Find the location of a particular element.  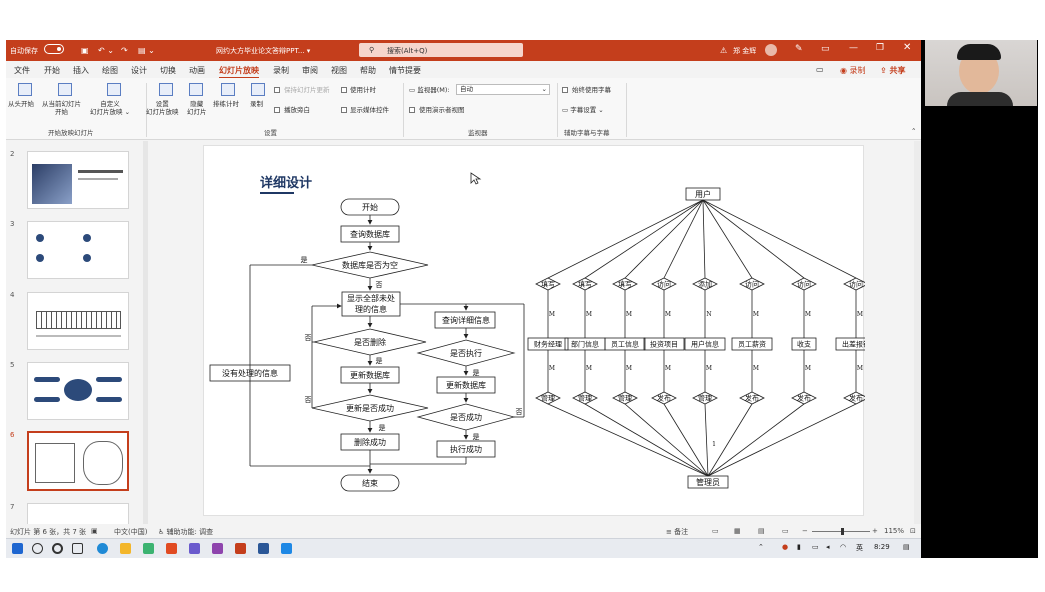

er-relationship-bottom-label: 管理 is located at coordinates (625, 398).